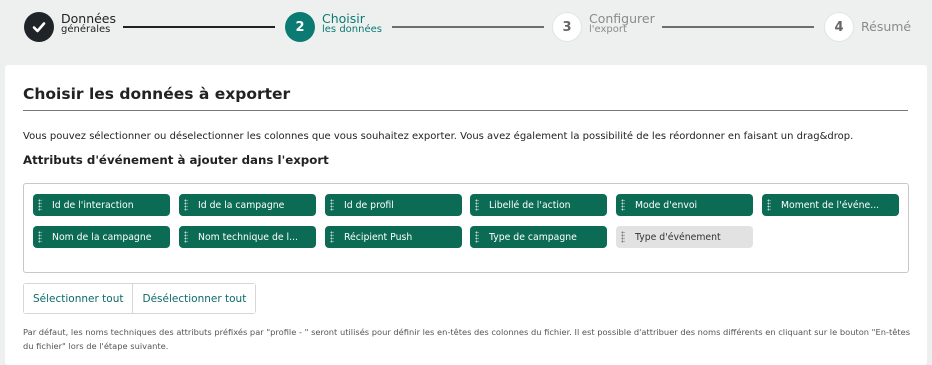 The height and width of the screenshot is (365, 932). I want to click on chip-label: Id de l'interaction, so click(93, 205).